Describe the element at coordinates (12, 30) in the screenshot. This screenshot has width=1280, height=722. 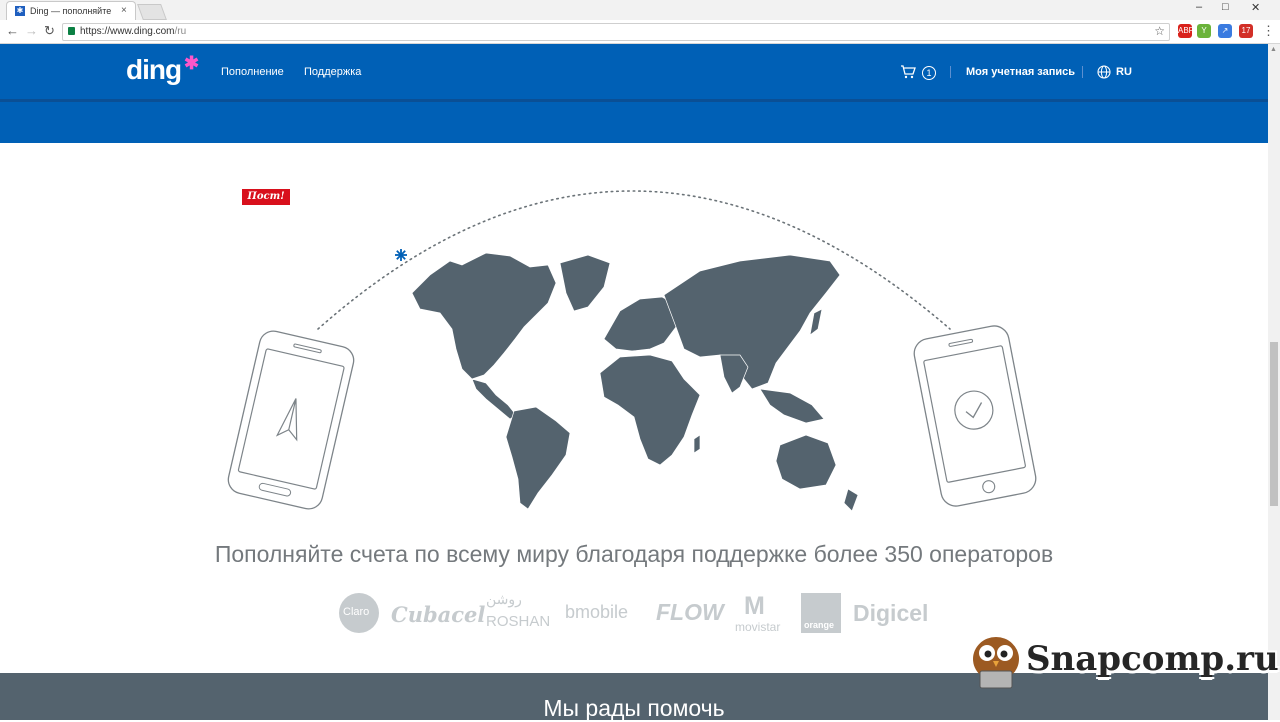
I see `back-arrow-icon: ←` at that location.